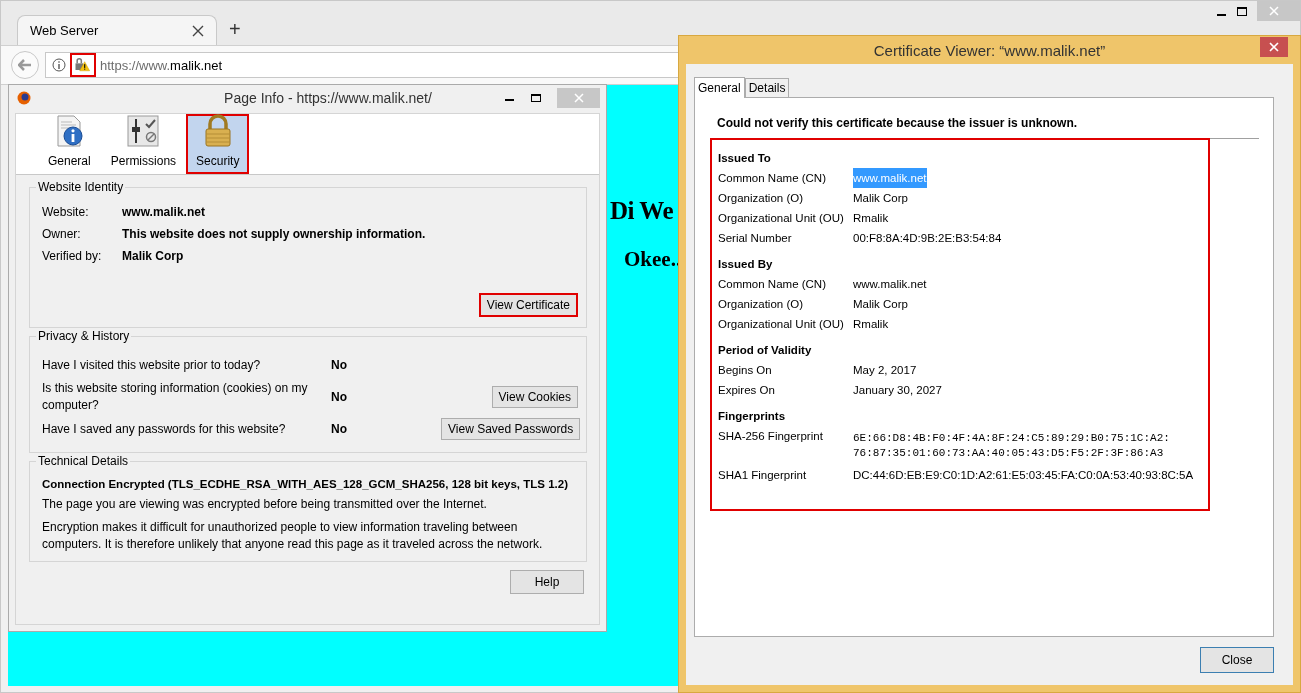 The height and width of the screenshot is (693, 1301). Describe the element at coordinates (24, 98) in the screenshot. I see `browser-logo-icon` at that location.